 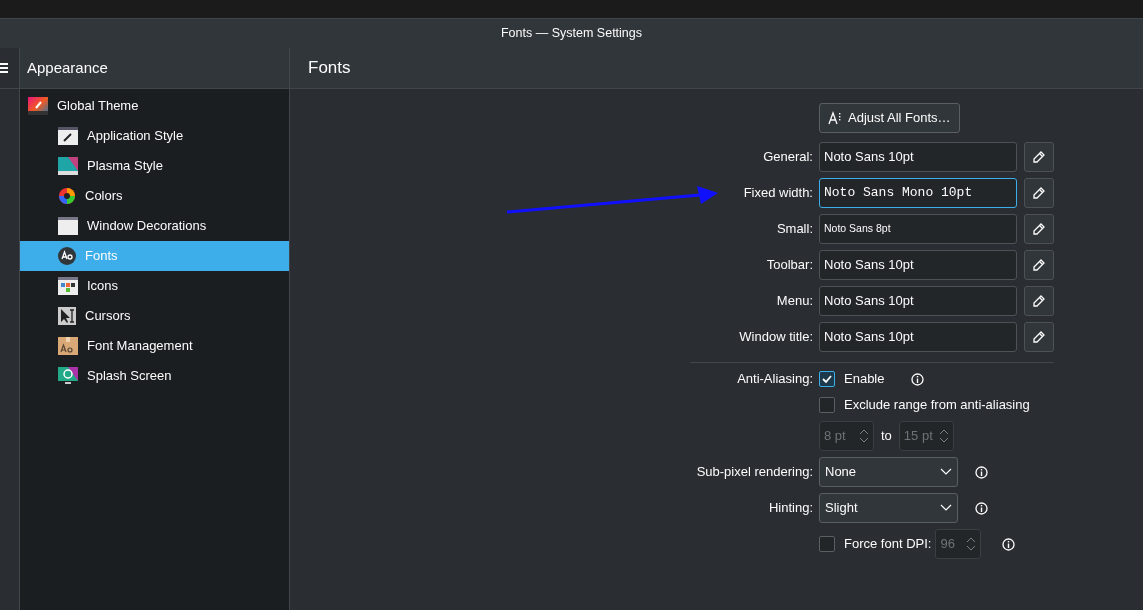 I want to click on field-label: Small:, so click(x=794, y=229).